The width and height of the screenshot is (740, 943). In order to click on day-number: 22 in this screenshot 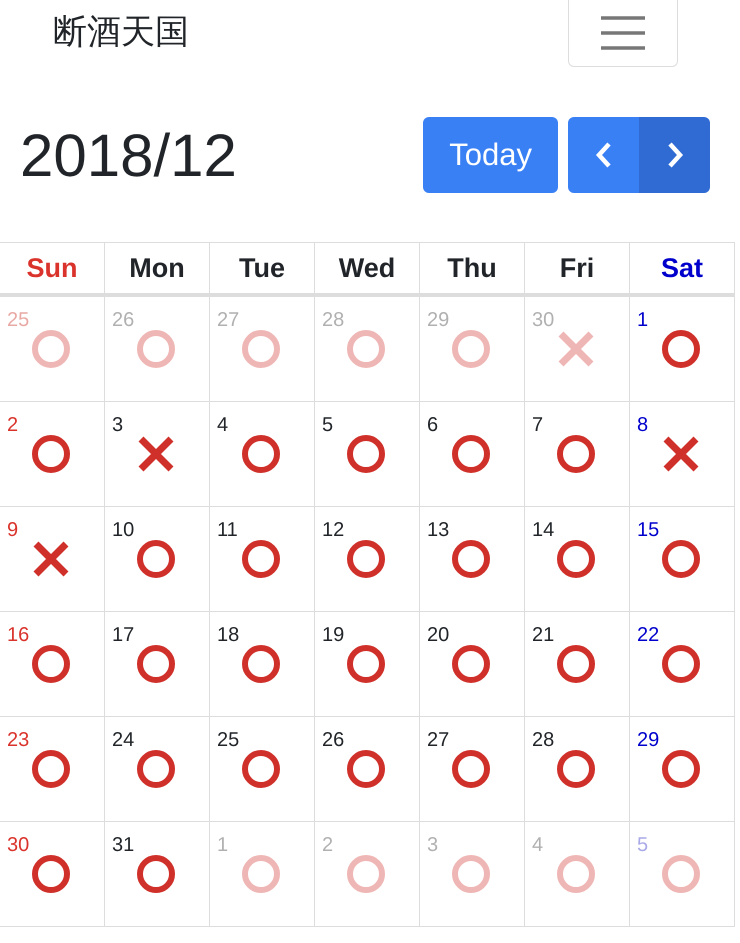, I will do `click(648, 635)`.